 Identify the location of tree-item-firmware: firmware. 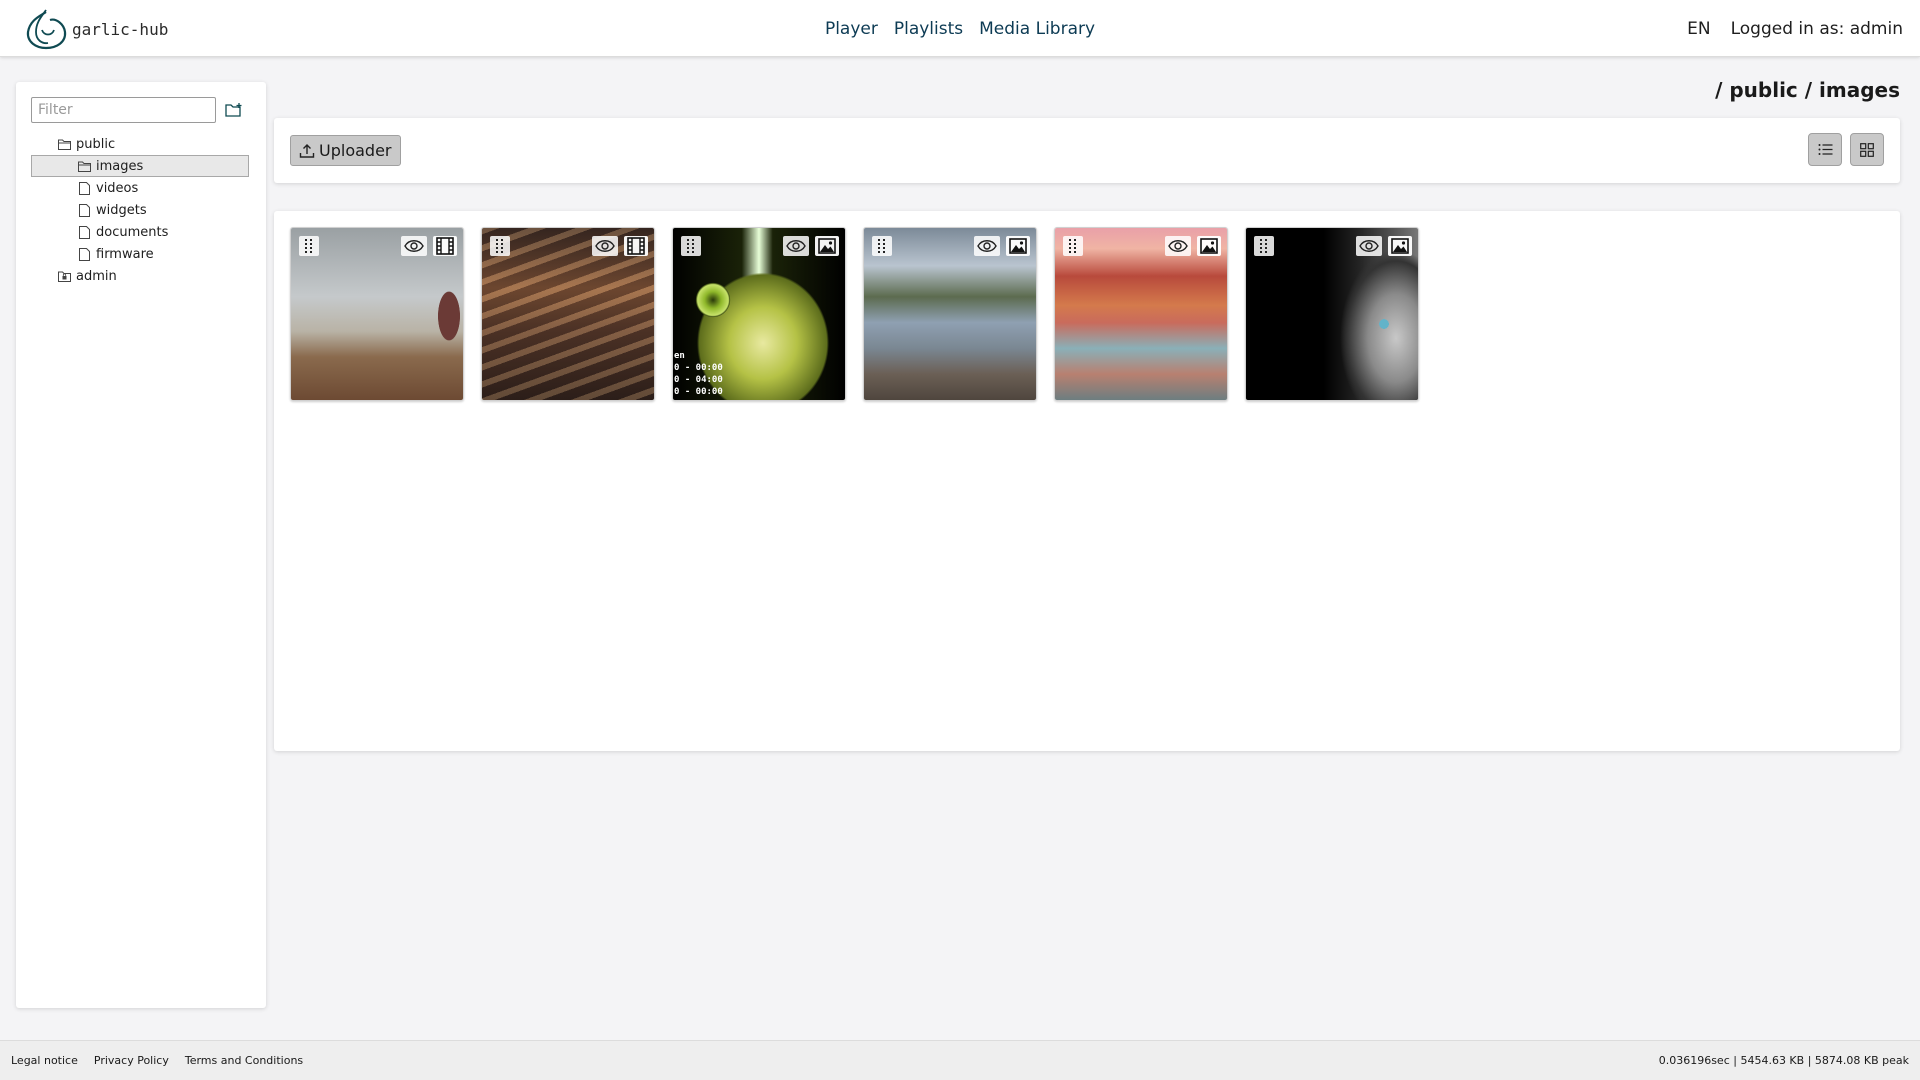
(140, 254).